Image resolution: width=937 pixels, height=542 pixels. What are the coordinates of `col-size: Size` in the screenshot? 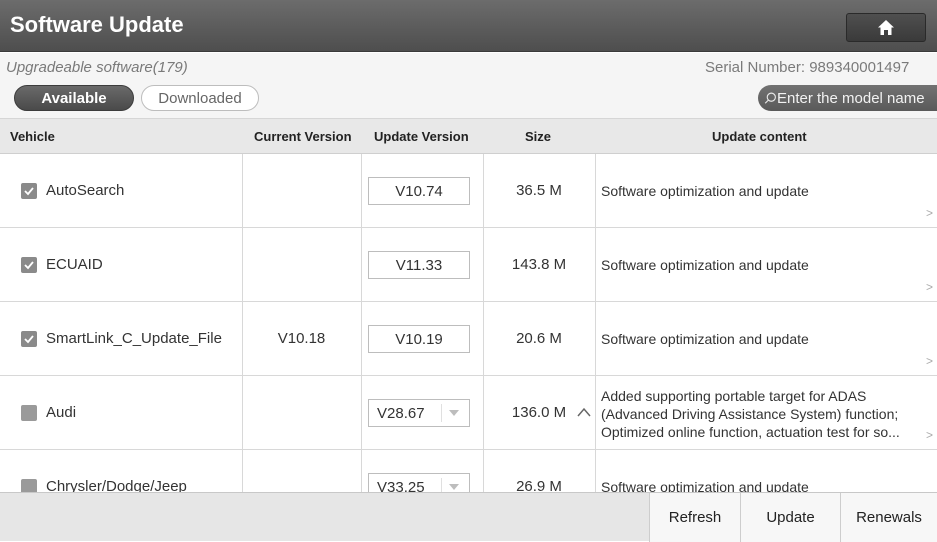 It's located at (538, 136).